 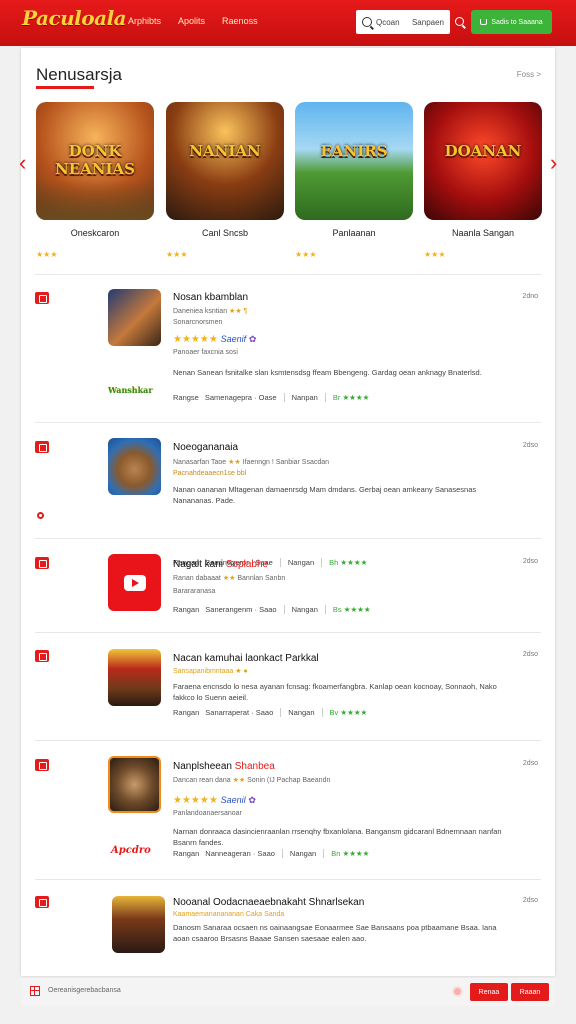 I want to click on app-category: Sonarcnorsmen, so click(x=198, y=322).